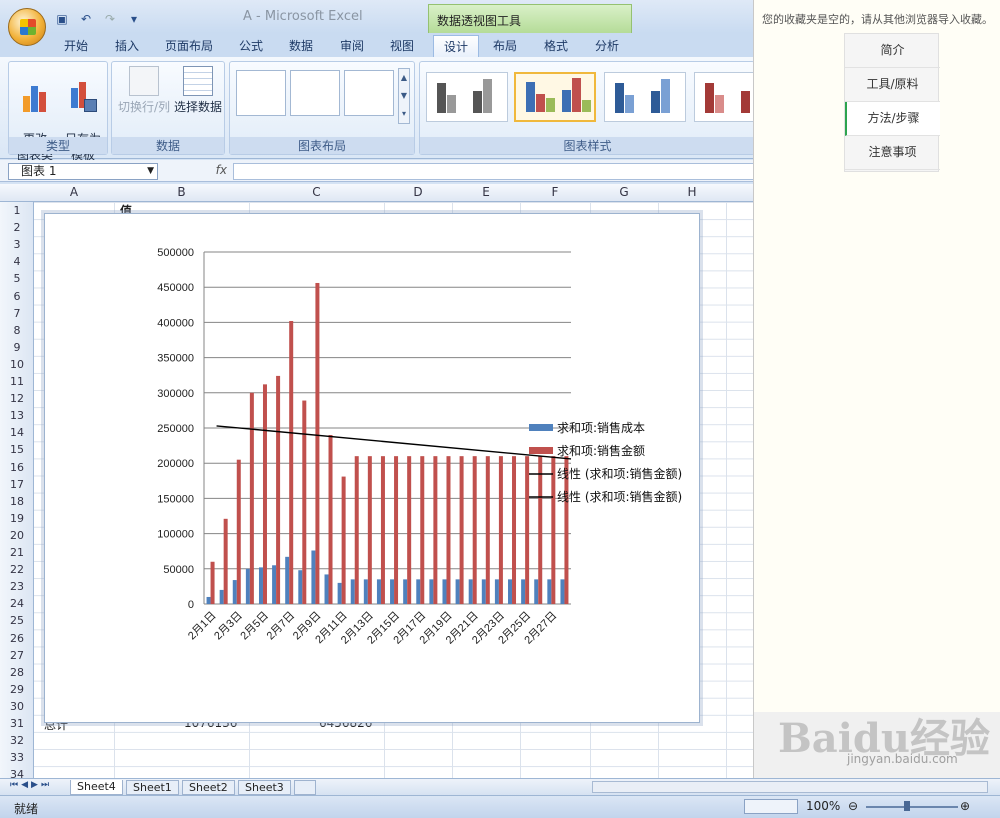 Image resolution: width=1000 pixels, height=818 pixels. I want to click on row-header: 30, so click(17, 706).